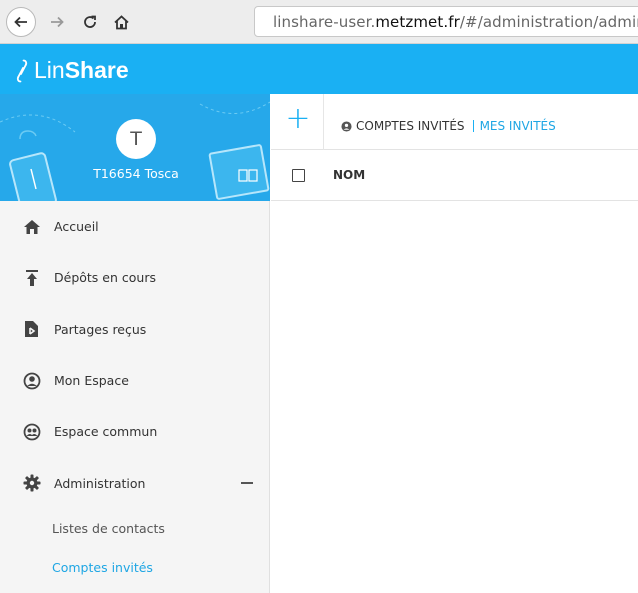 The height and width of the screenshot is (593, 638). What do you see at coordinates (32, 278) in the screenshot?
I see `upload-icon` at bounding box center [32, 278].